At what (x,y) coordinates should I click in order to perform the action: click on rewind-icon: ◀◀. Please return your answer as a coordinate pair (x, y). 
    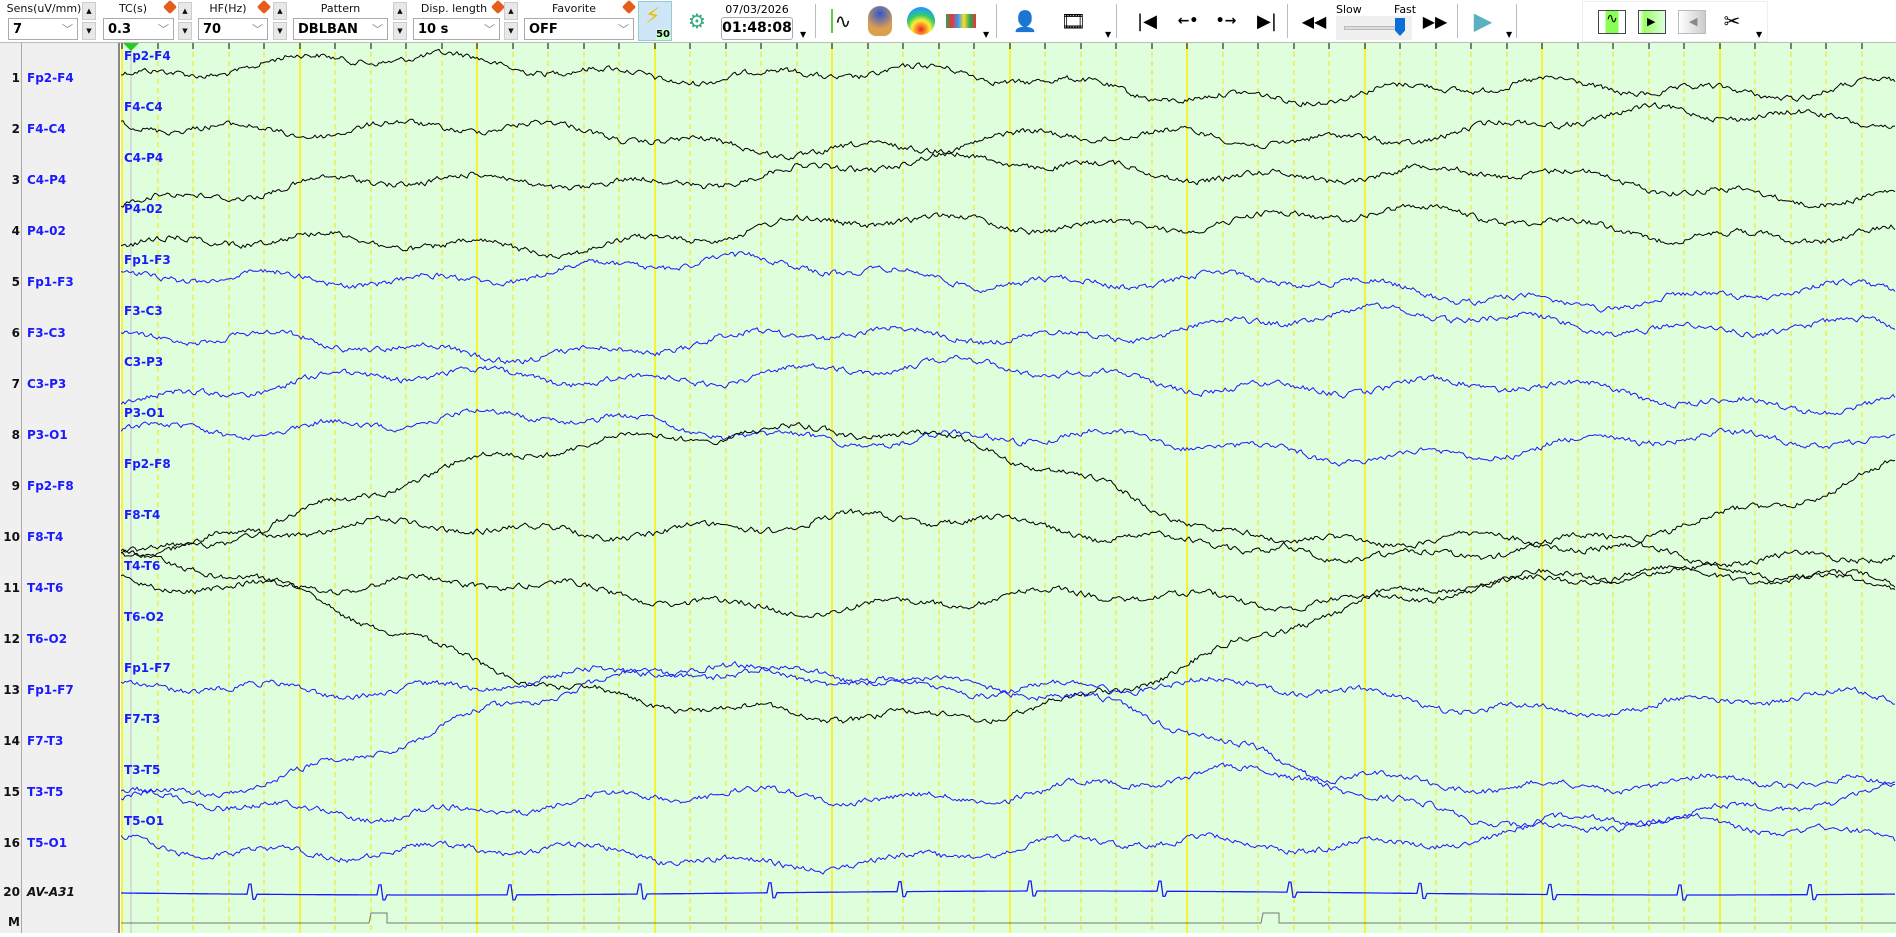
    Looking at the image, I should click on (1314, 21).